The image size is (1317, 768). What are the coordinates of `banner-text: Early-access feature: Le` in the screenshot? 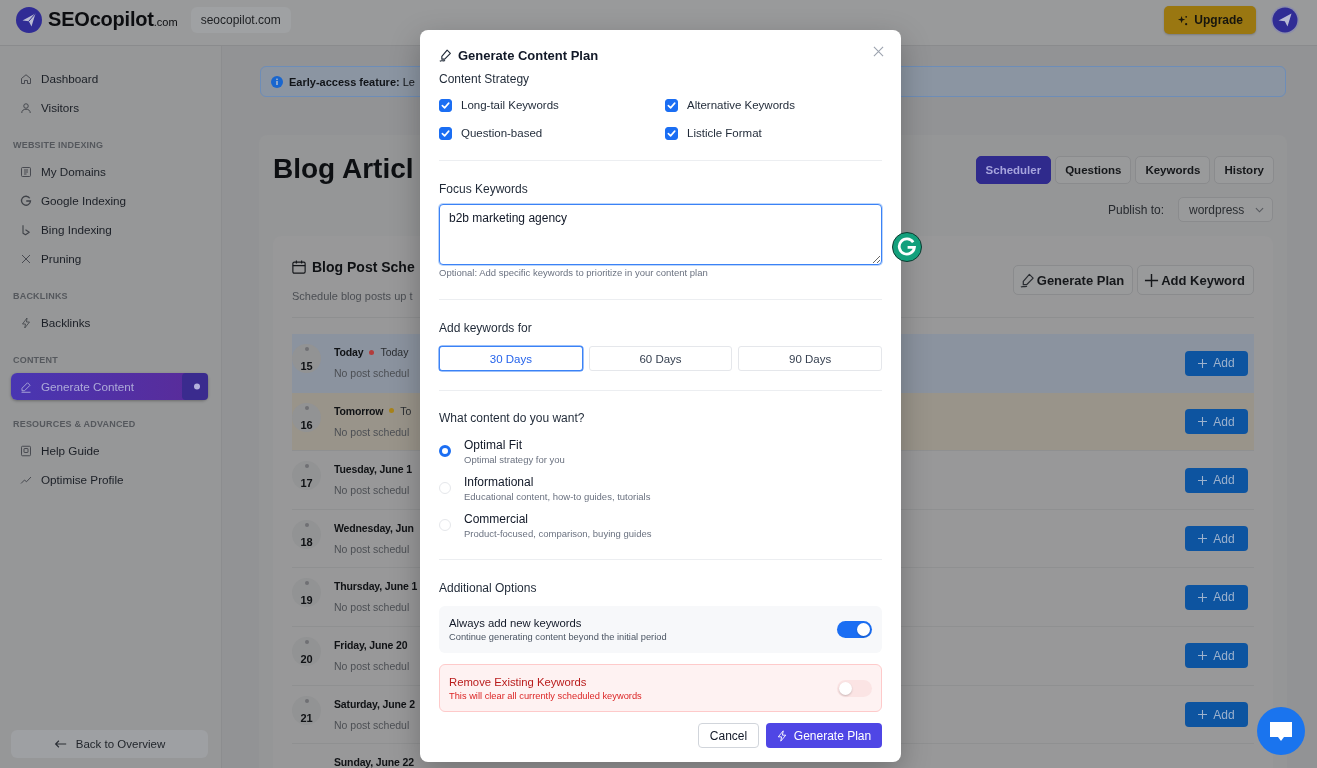 It's located at (352, 81).